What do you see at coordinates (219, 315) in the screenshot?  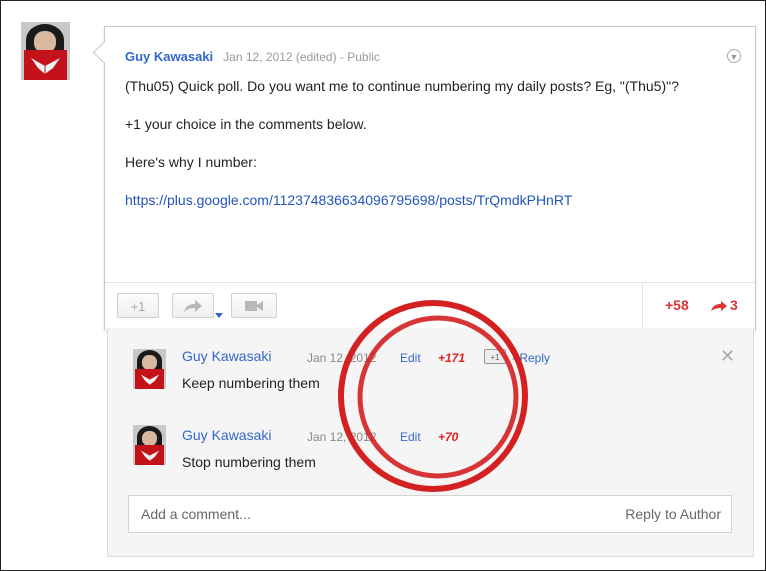 I see `share-dropdown-icon` at bounding box center [219, 315].